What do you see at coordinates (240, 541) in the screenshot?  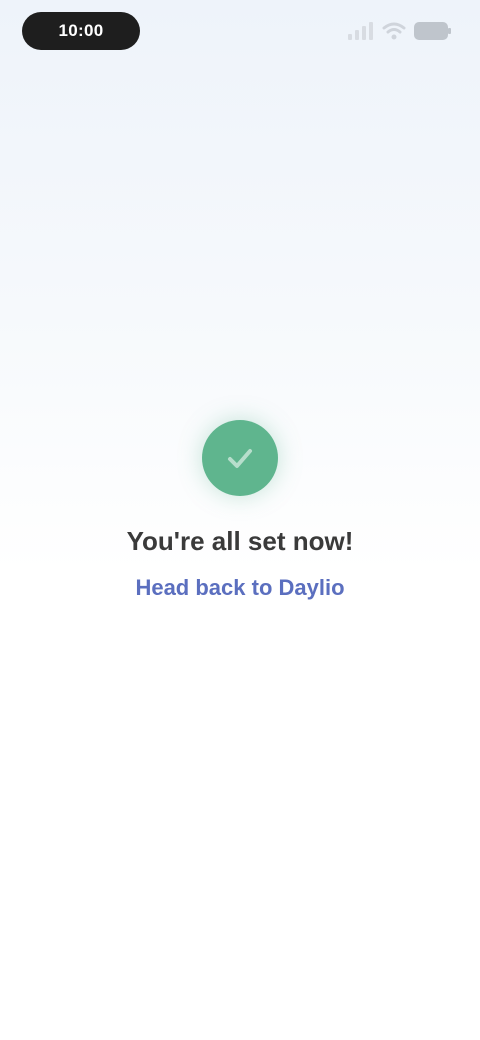 I see `success-message: You're all set now!` at bounding box center [240, 541].